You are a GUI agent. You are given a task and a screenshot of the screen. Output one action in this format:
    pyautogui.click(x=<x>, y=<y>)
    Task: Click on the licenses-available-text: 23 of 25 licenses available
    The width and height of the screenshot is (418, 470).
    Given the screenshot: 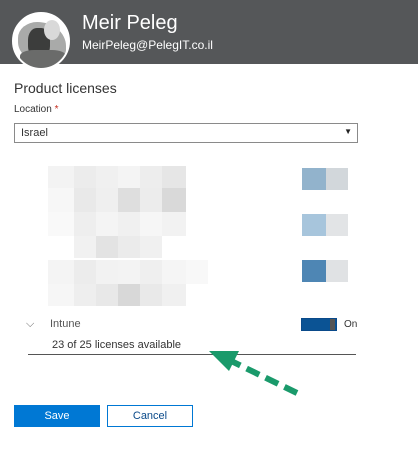 What is the action you would take?
    pyautogui.click(x=117, y=345)
    